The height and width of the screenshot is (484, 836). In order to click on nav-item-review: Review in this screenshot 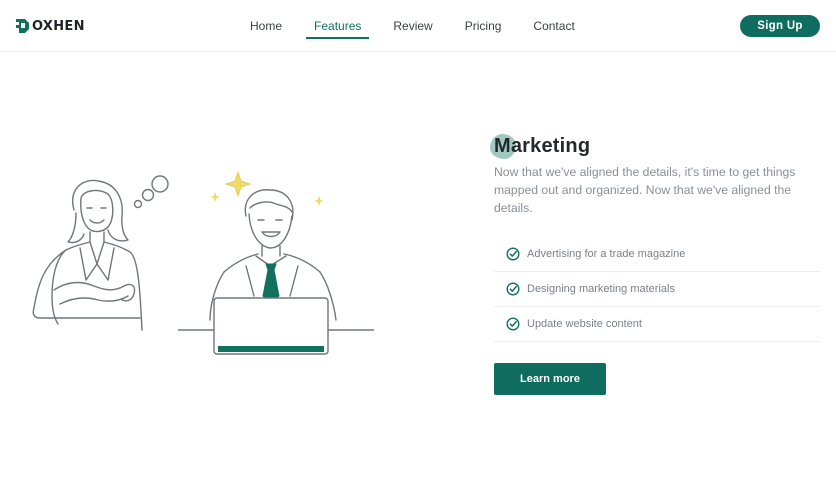, I will do `click(412, 26)`.